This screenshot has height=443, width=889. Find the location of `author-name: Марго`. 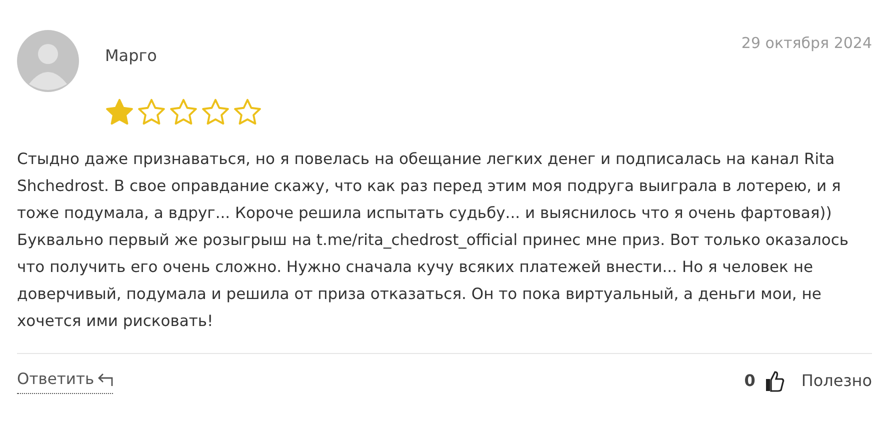

author-name: Марго is located at coordinates (131, 56).